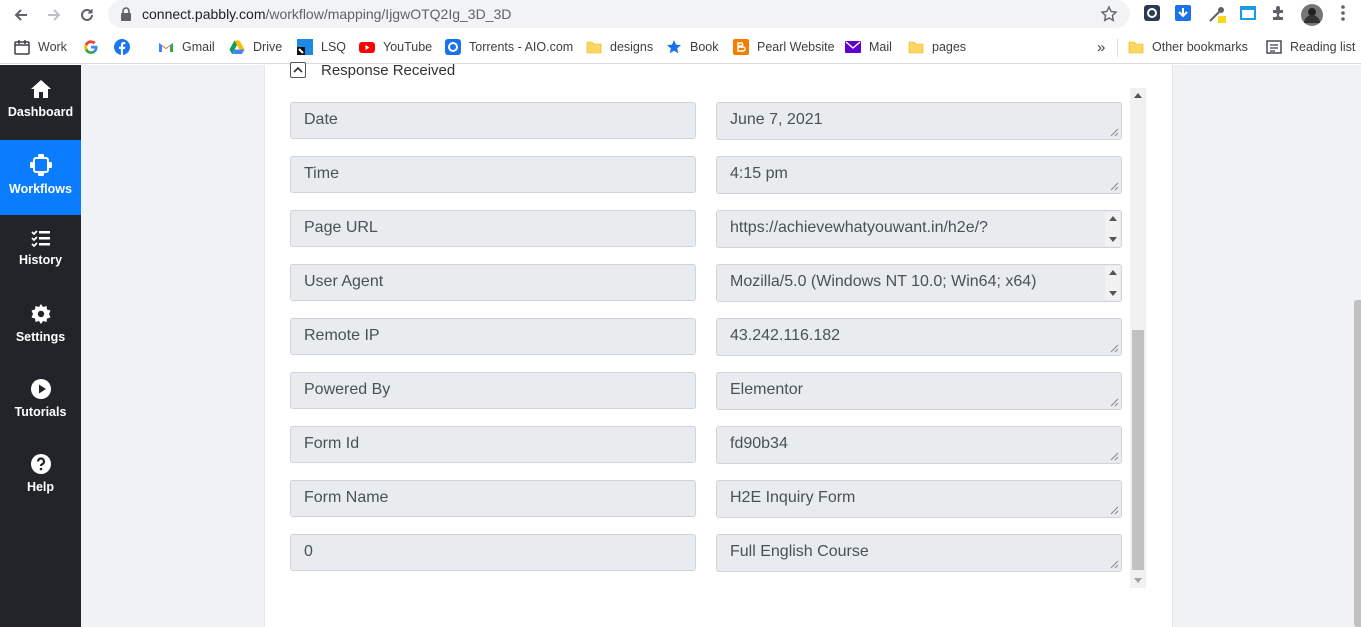 The image size is (1361, 627). I want to click on reload-icon, so click(87, 15).